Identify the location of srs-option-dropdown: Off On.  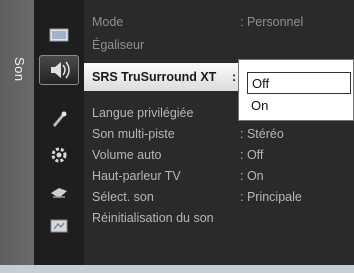
(296, 90).